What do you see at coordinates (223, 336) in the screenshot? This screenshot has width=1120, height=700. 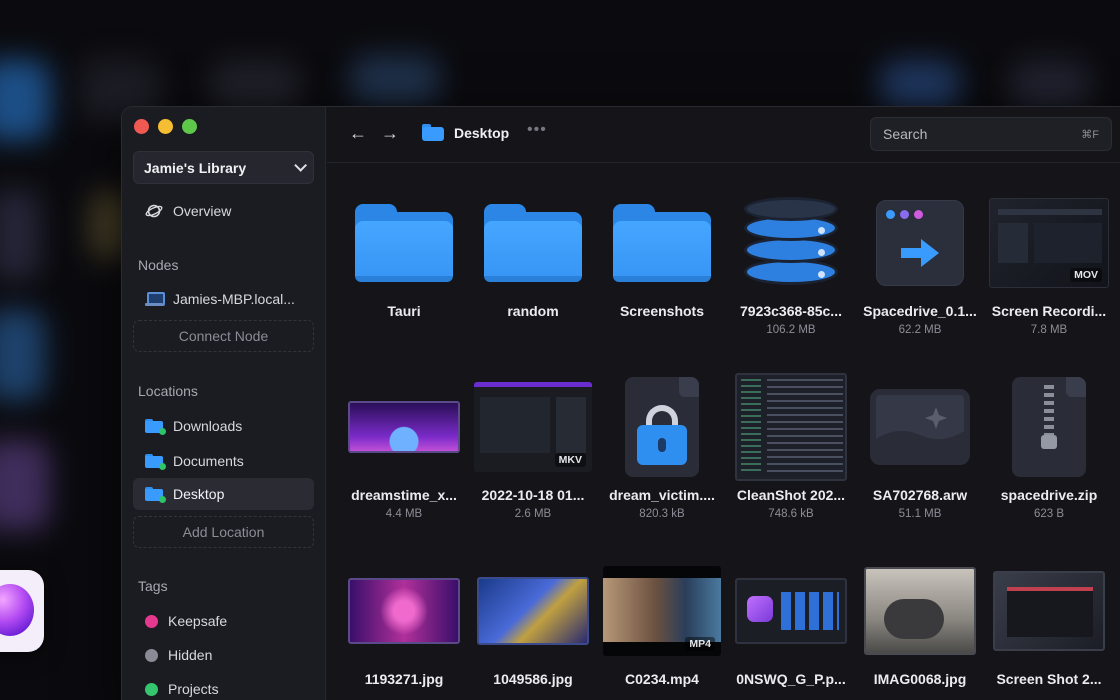 I see `connect-node-button: Connect Node` at bounding box center [223, 336].